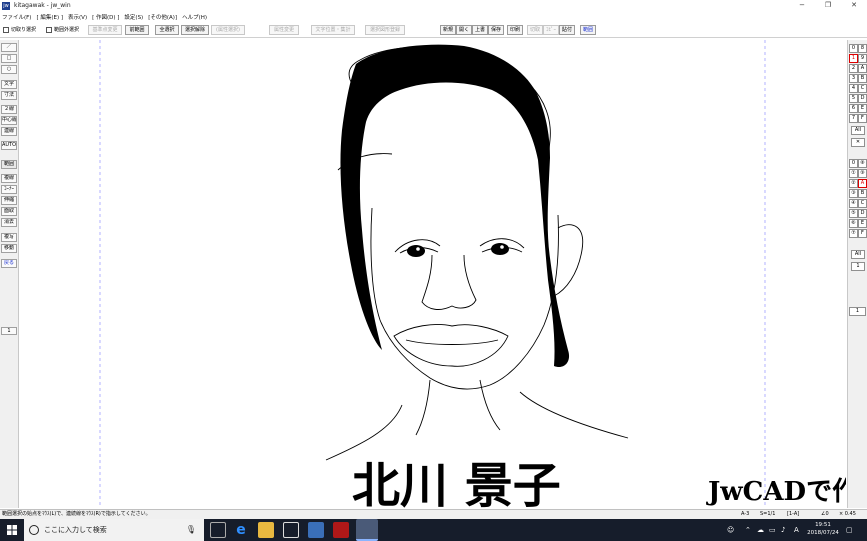 This screenshot has width=867, height=541. Describe the element at coordinates (853, 233) in the screenshot. I see `layer-7: ⑦` at that location.